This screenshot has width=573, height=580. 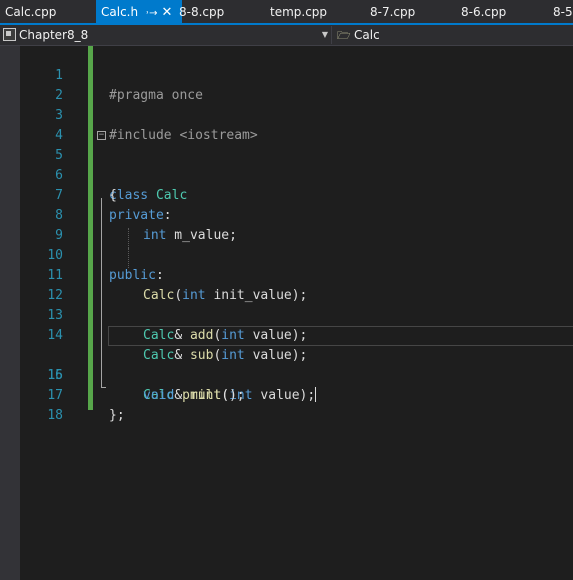 What do you see at coordinates (151, 13) in the screenshot?
I see `pin-icon: ˒→` at bounding box center [151, 13].